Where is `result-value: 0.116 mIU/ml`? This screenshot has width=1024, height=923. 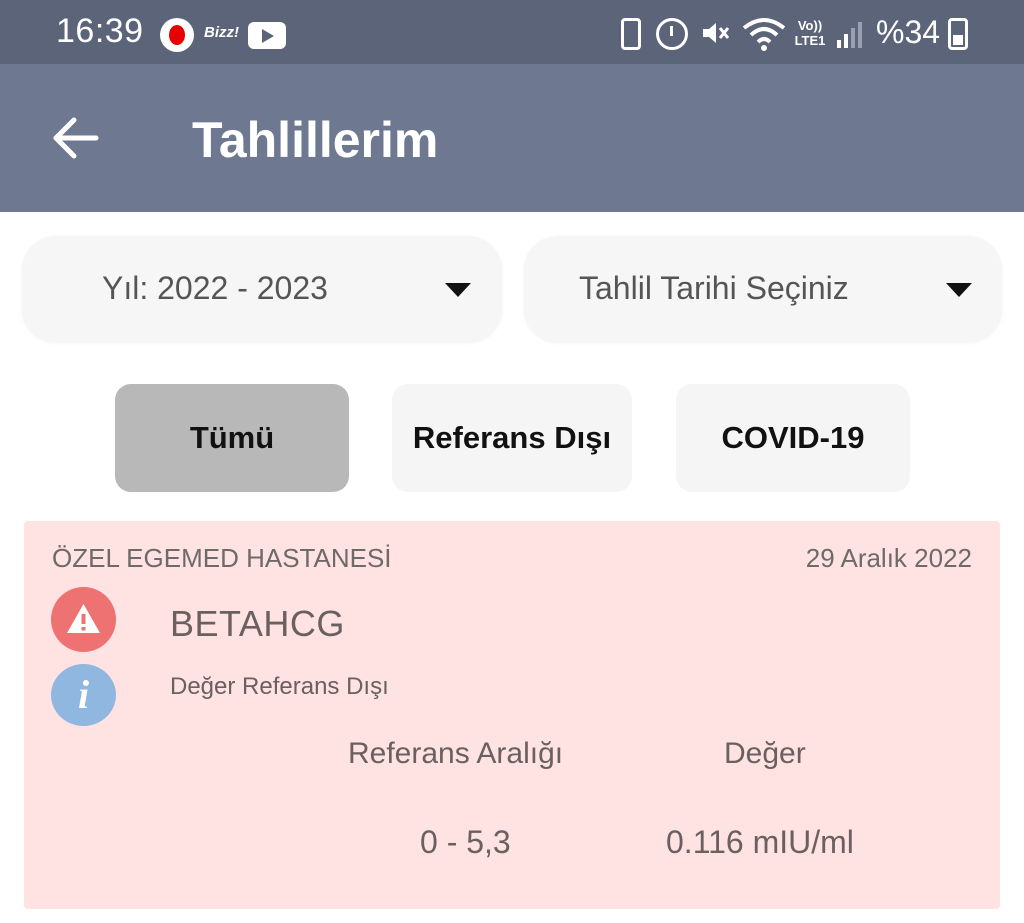
result-value: 0.116 mIU/ml is located at coordinates (760, 842).